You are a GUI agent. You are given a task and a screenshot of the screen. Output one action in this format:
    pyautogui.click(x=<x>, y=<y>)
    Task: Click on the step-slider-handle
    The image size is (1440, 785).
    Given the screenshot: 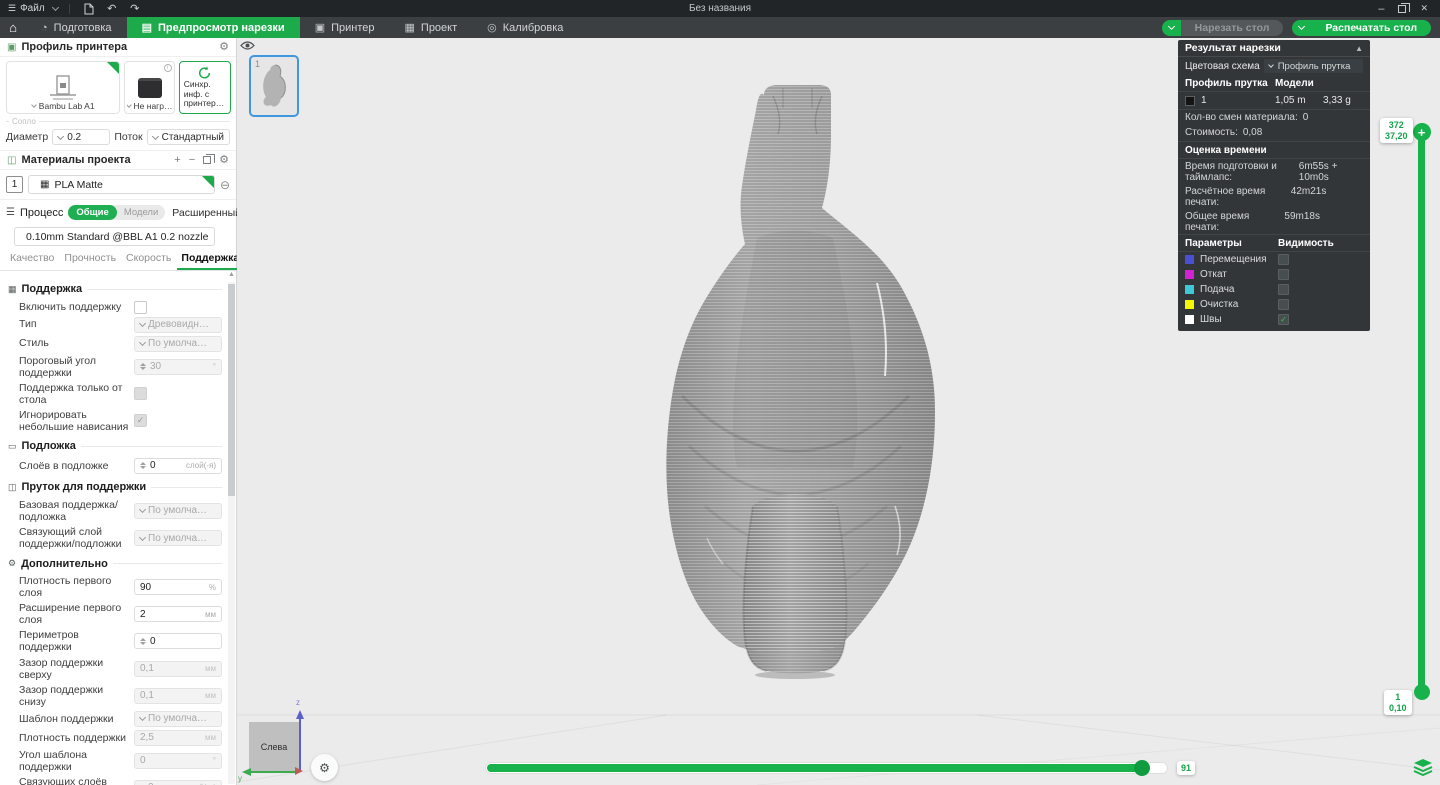 What is the action you would take?
    pyautogui.click(x=1142, y=768)
    